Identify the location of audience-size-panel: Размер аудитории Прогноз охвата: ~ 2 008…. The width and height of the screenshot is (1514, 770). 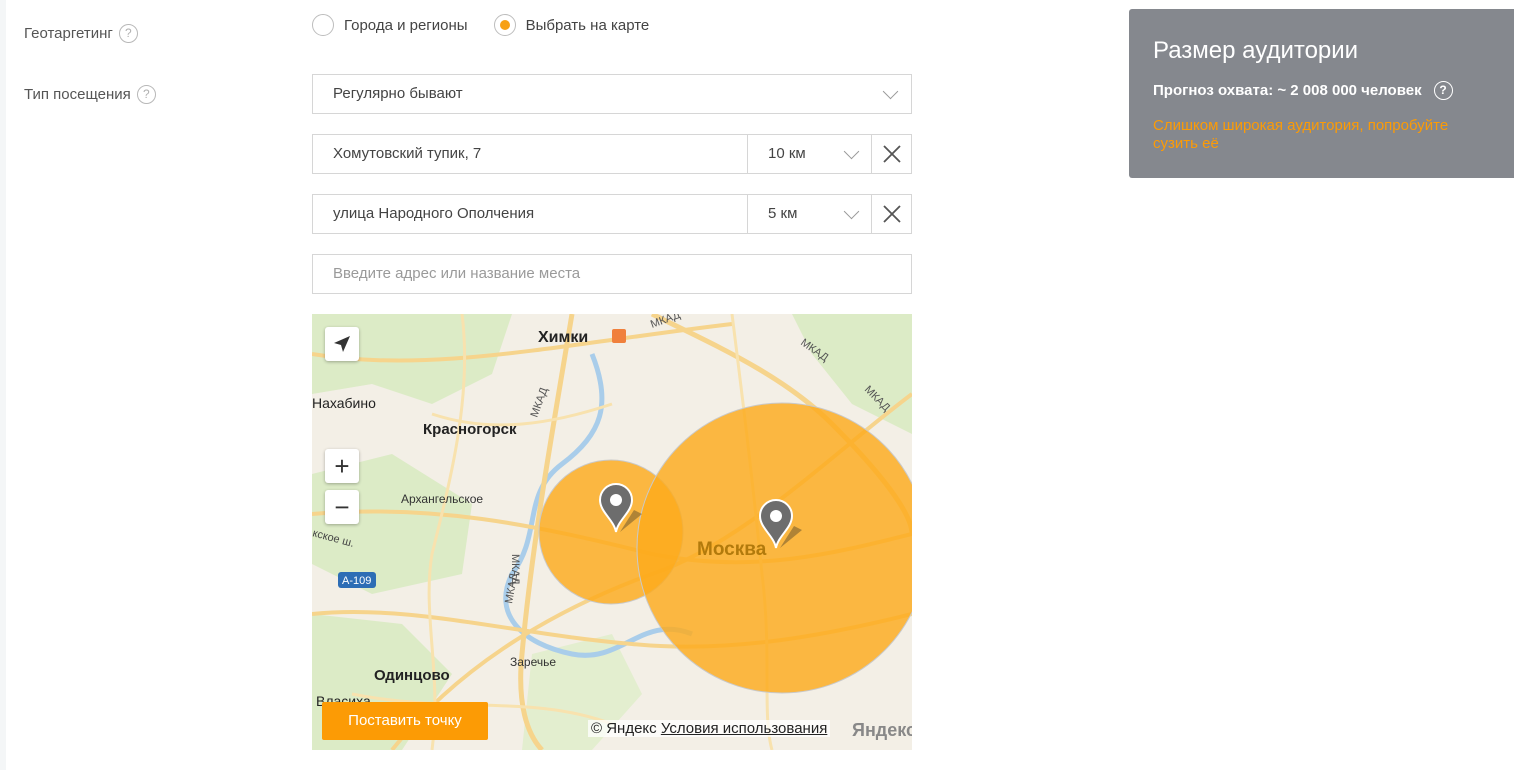
(1321, 93).